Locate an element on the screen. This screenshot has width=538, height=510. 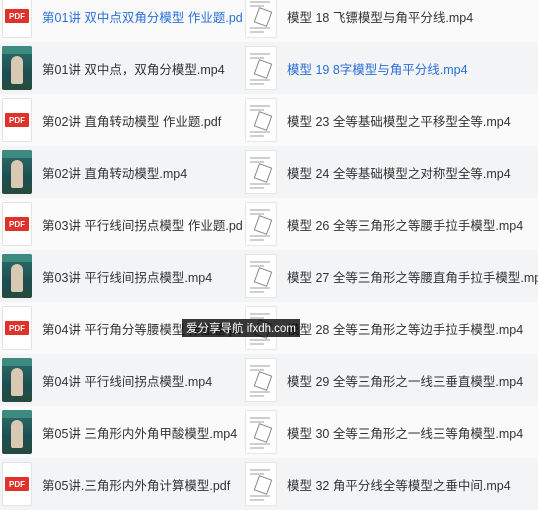
file-row: 第05讲 三角形内外角甲酸模型.mp4 is located at coordinates (134, 432).